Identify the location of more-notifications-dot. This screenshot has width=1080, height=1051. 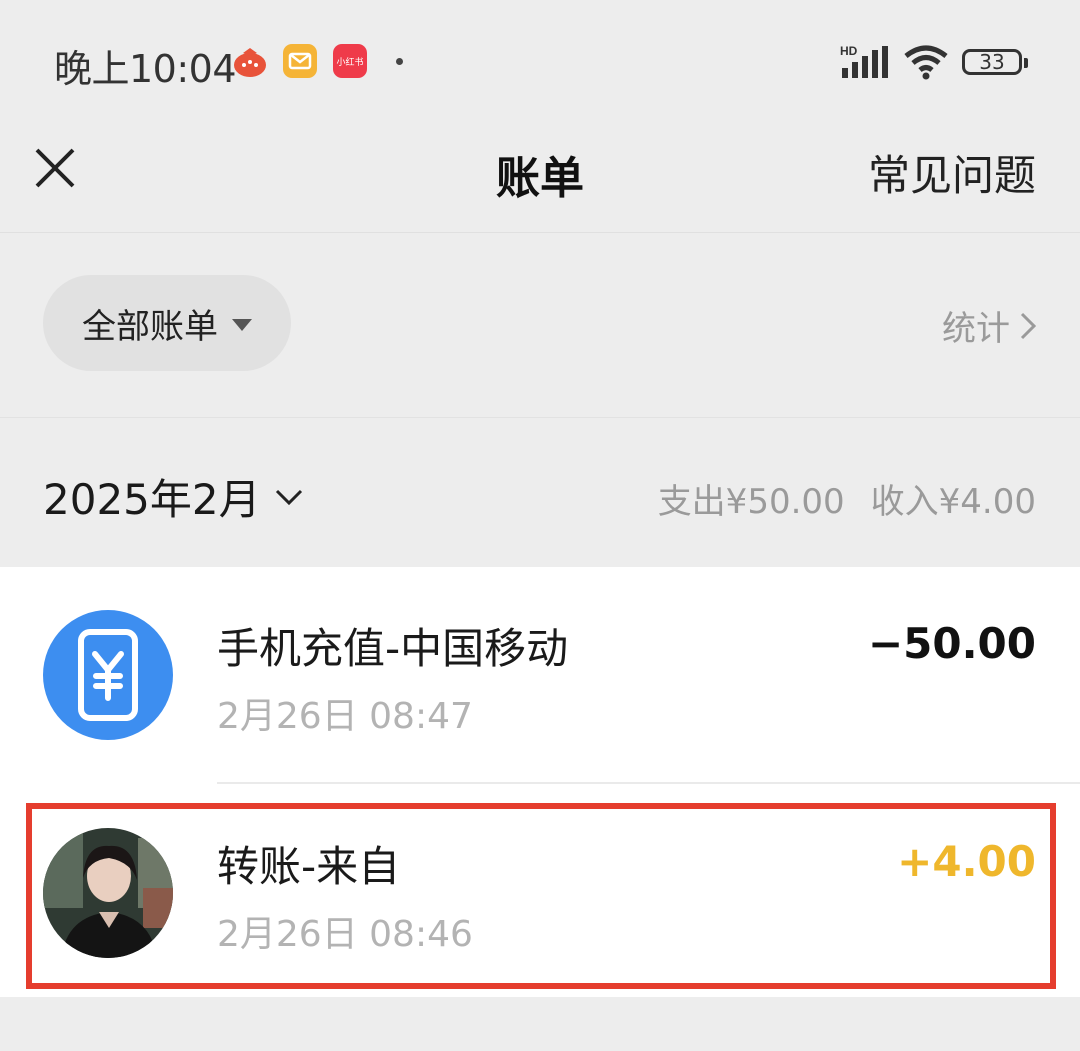
(399, 61).